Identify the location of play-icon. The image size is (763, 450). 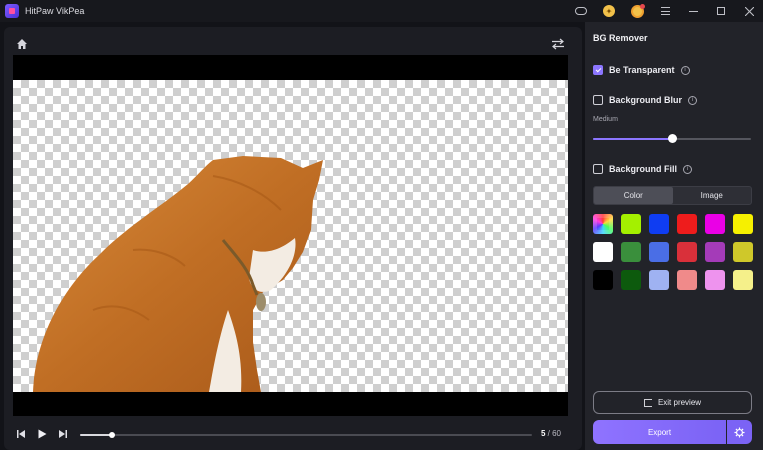
(42, 434).